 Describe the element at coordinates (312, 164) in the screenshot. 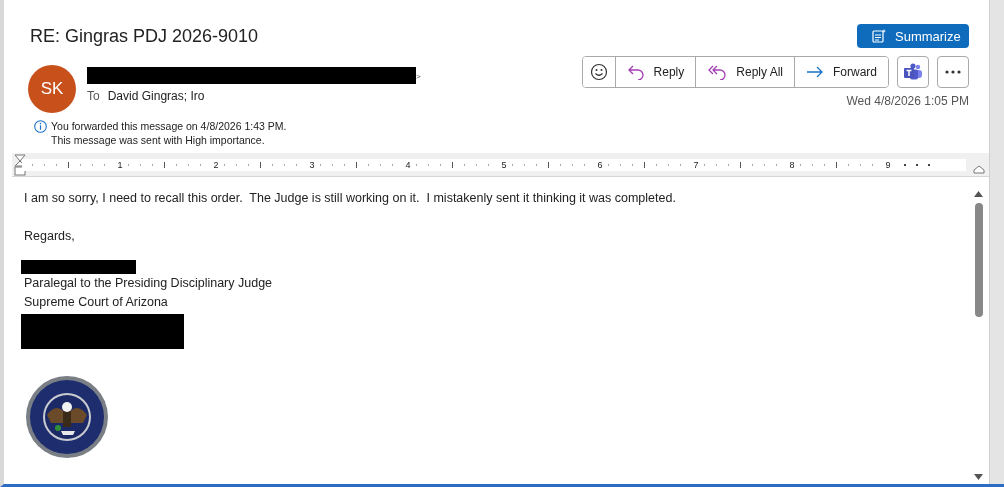

I see `ruler-number: 3` at that location.